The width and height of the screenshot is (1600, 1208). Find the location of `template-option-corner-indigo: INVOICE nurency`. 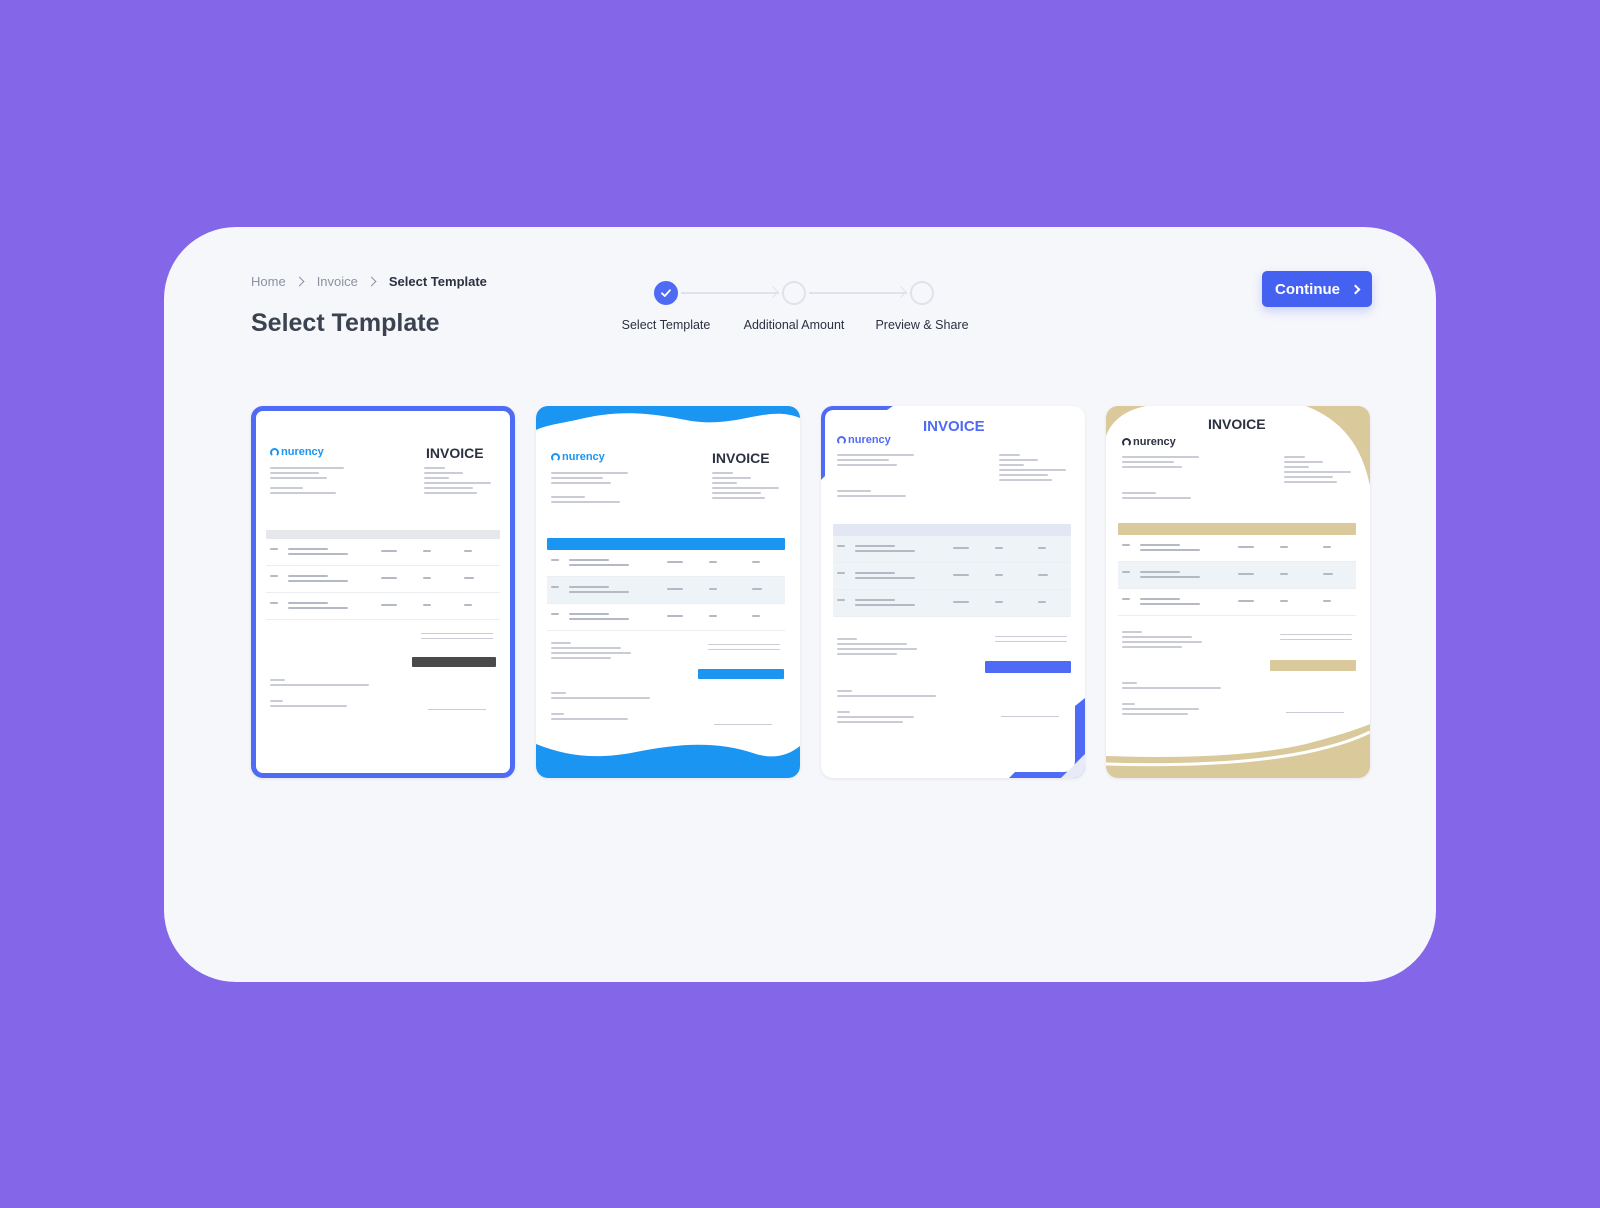

template-option-corner-indigo: INVOICE nurency is located at coordinates (953, 592).